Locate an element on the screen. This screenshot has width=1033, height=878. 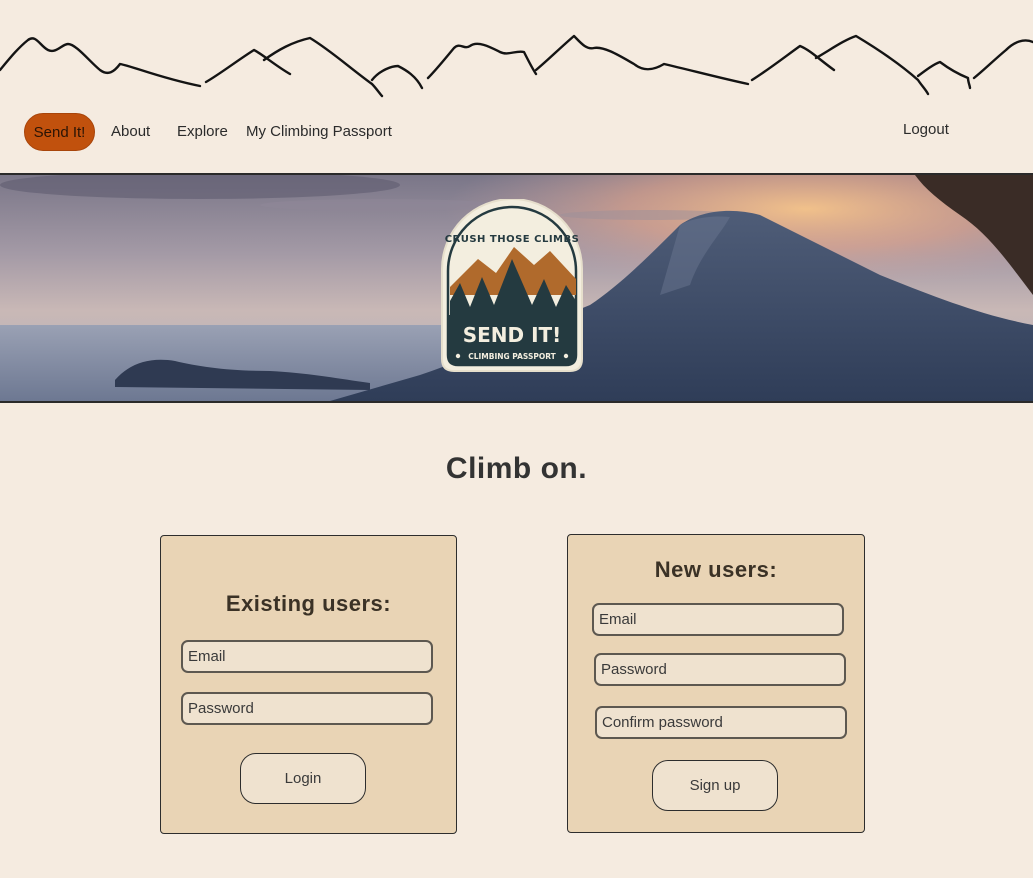
signup-heading: New users: is located at coordinates (716, 569).